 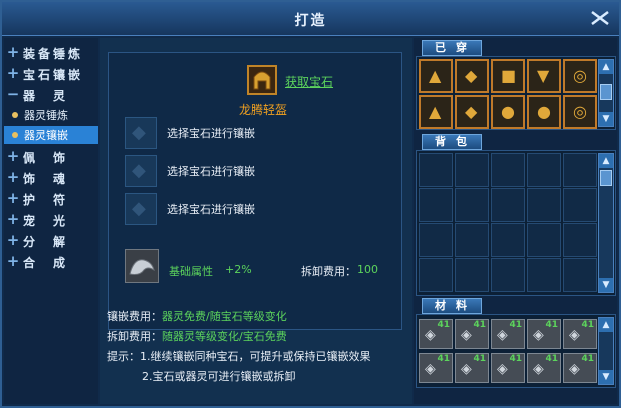 What do you see at coordinates (508, 76) in the screenshot?
I see `equipped-item-slot: ■` at bounding box center [508, 76].